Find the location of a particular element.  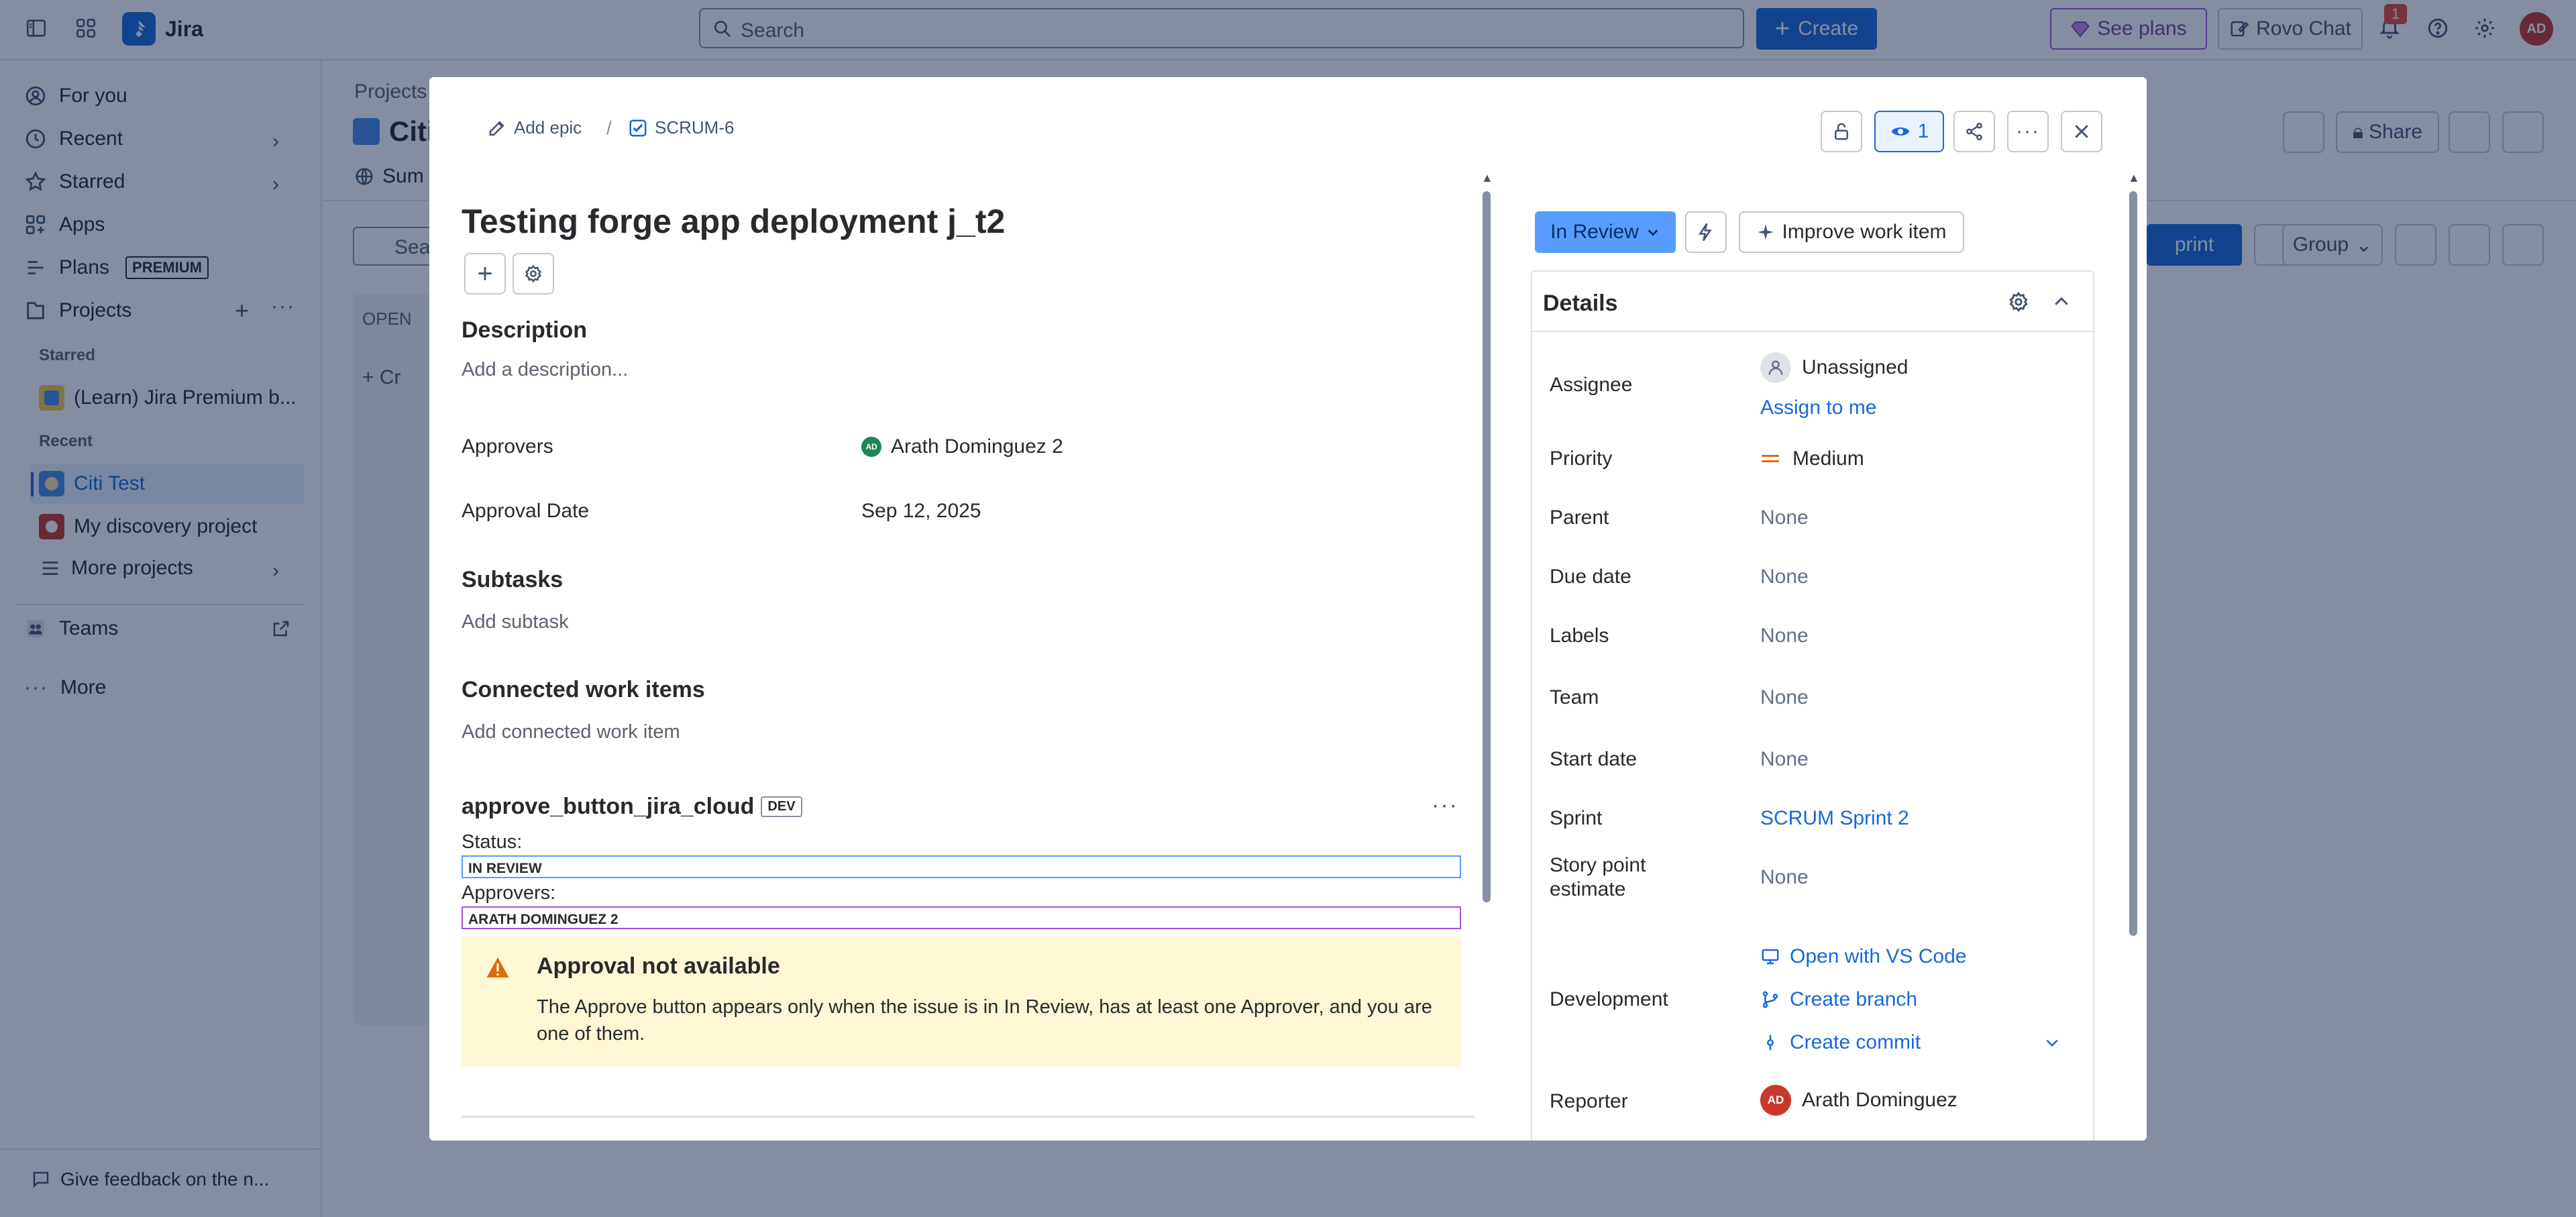

issue-key-link: SCRUM-6 is located at coordinates (681, 128).